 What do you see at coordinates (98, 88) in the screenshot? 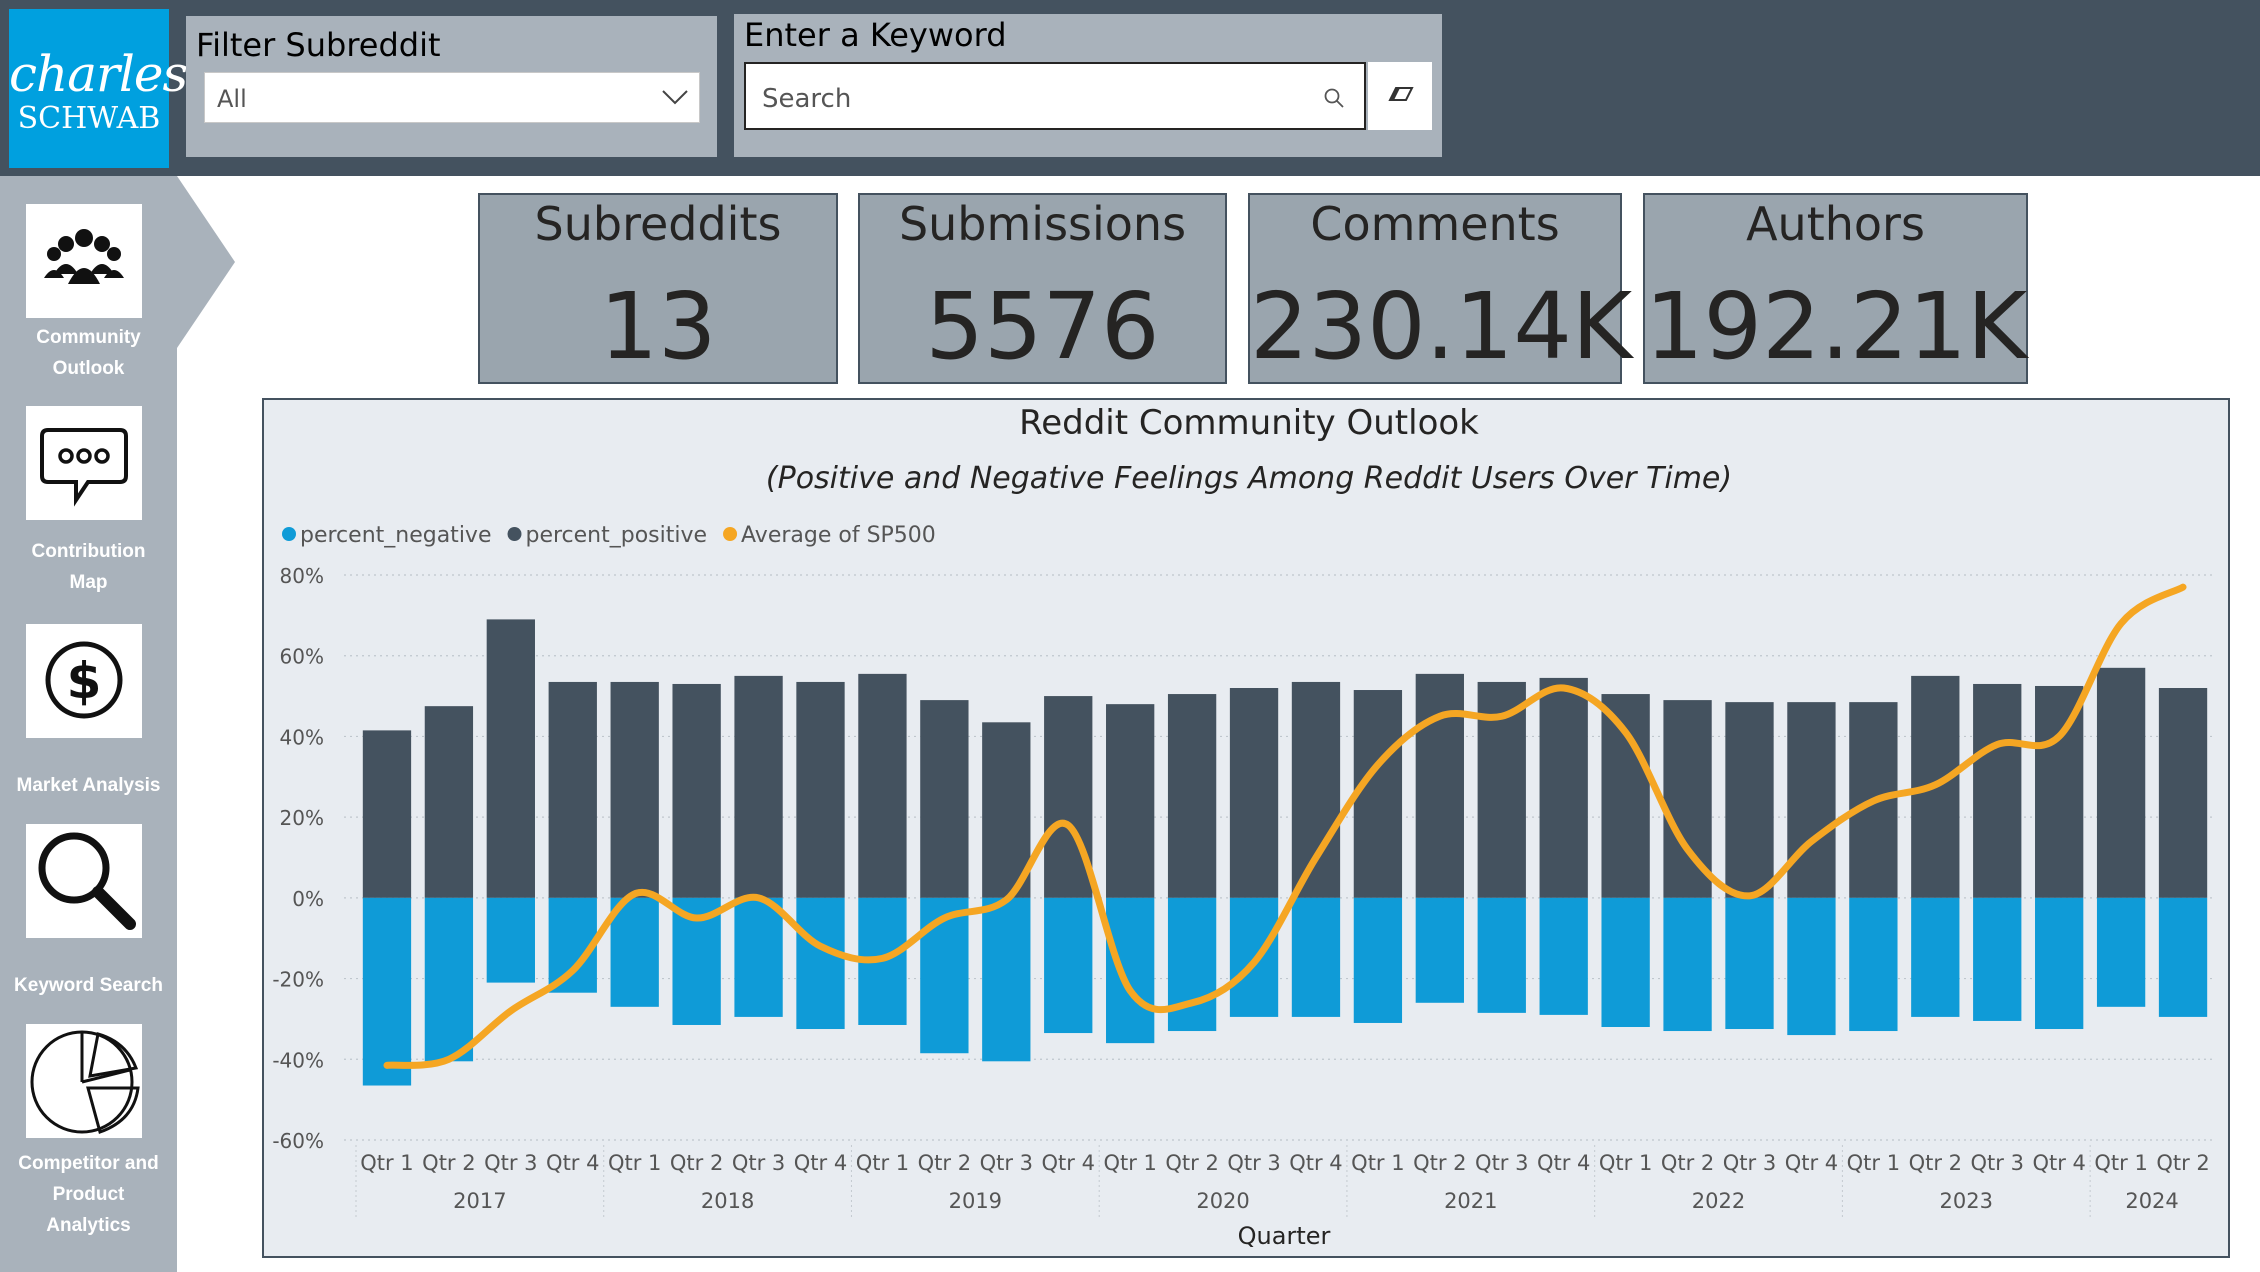
I see `charles-schwab-logo: charles SCHWAB` at bounding box center [98, 88].